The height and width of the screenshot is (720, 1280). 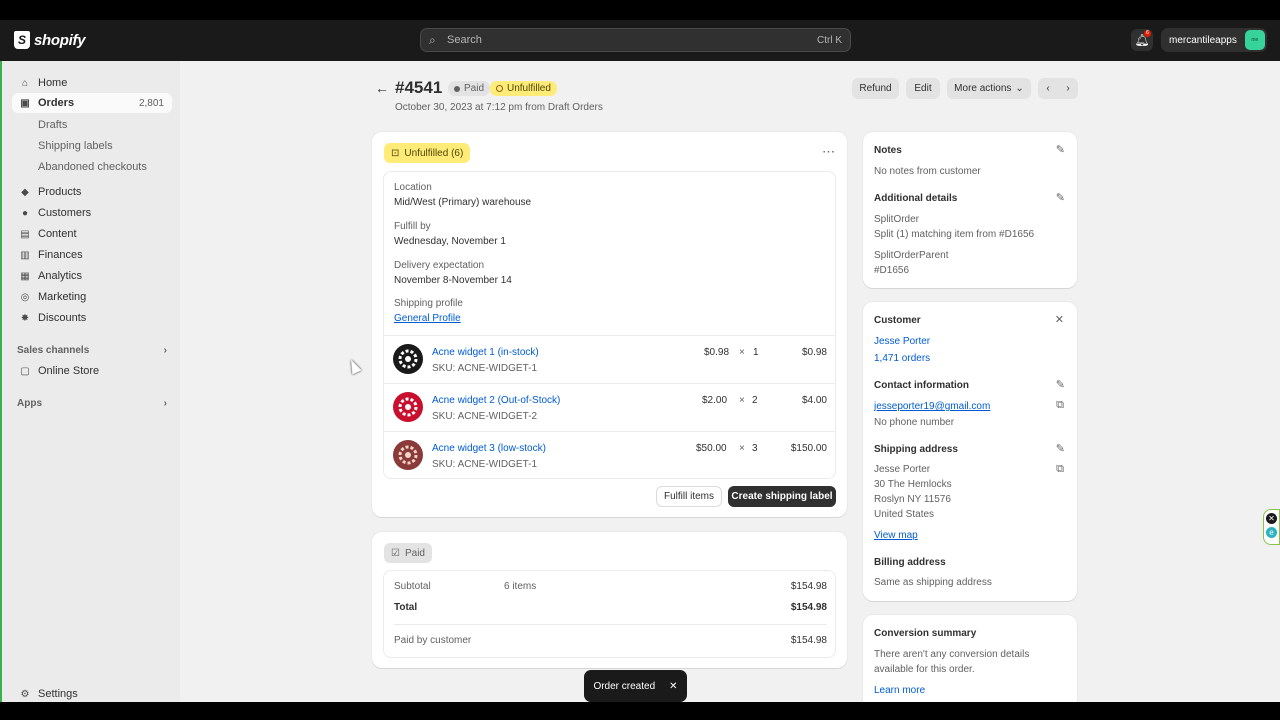 I want to click on shipping-profile-link: General Profile, so click(x=427, y=318).